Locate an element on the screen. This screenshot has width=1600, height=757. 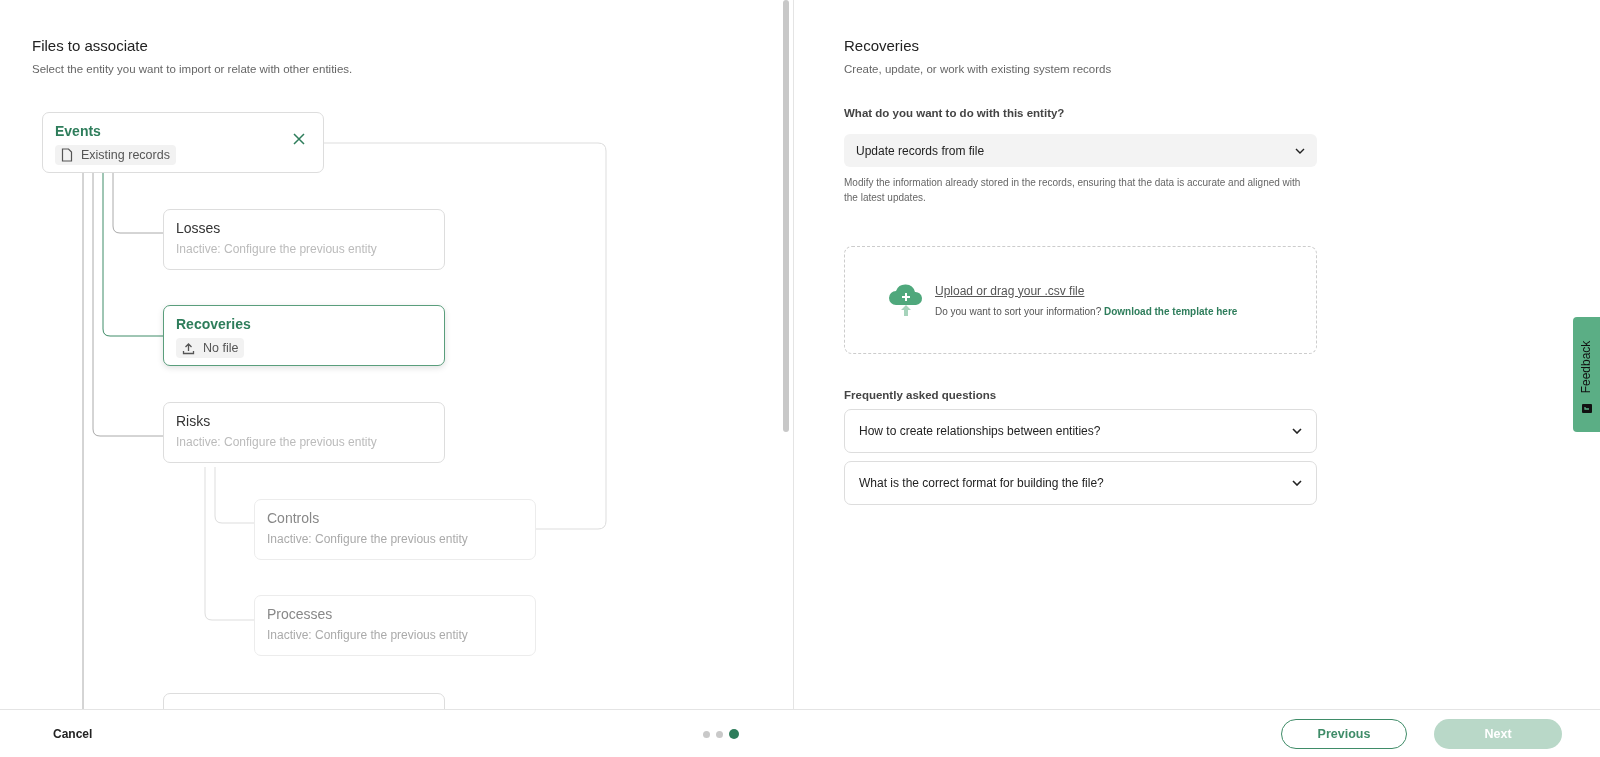
entity-subtitle: Create, update, or work with existing system records is located at coordinates (978, 69).